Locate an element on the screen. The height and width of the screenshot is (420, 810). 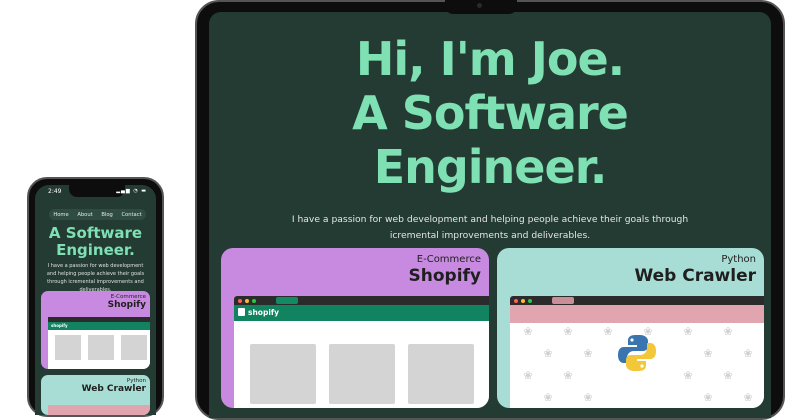
nav-home: Home is located at coordinates (60, 215).